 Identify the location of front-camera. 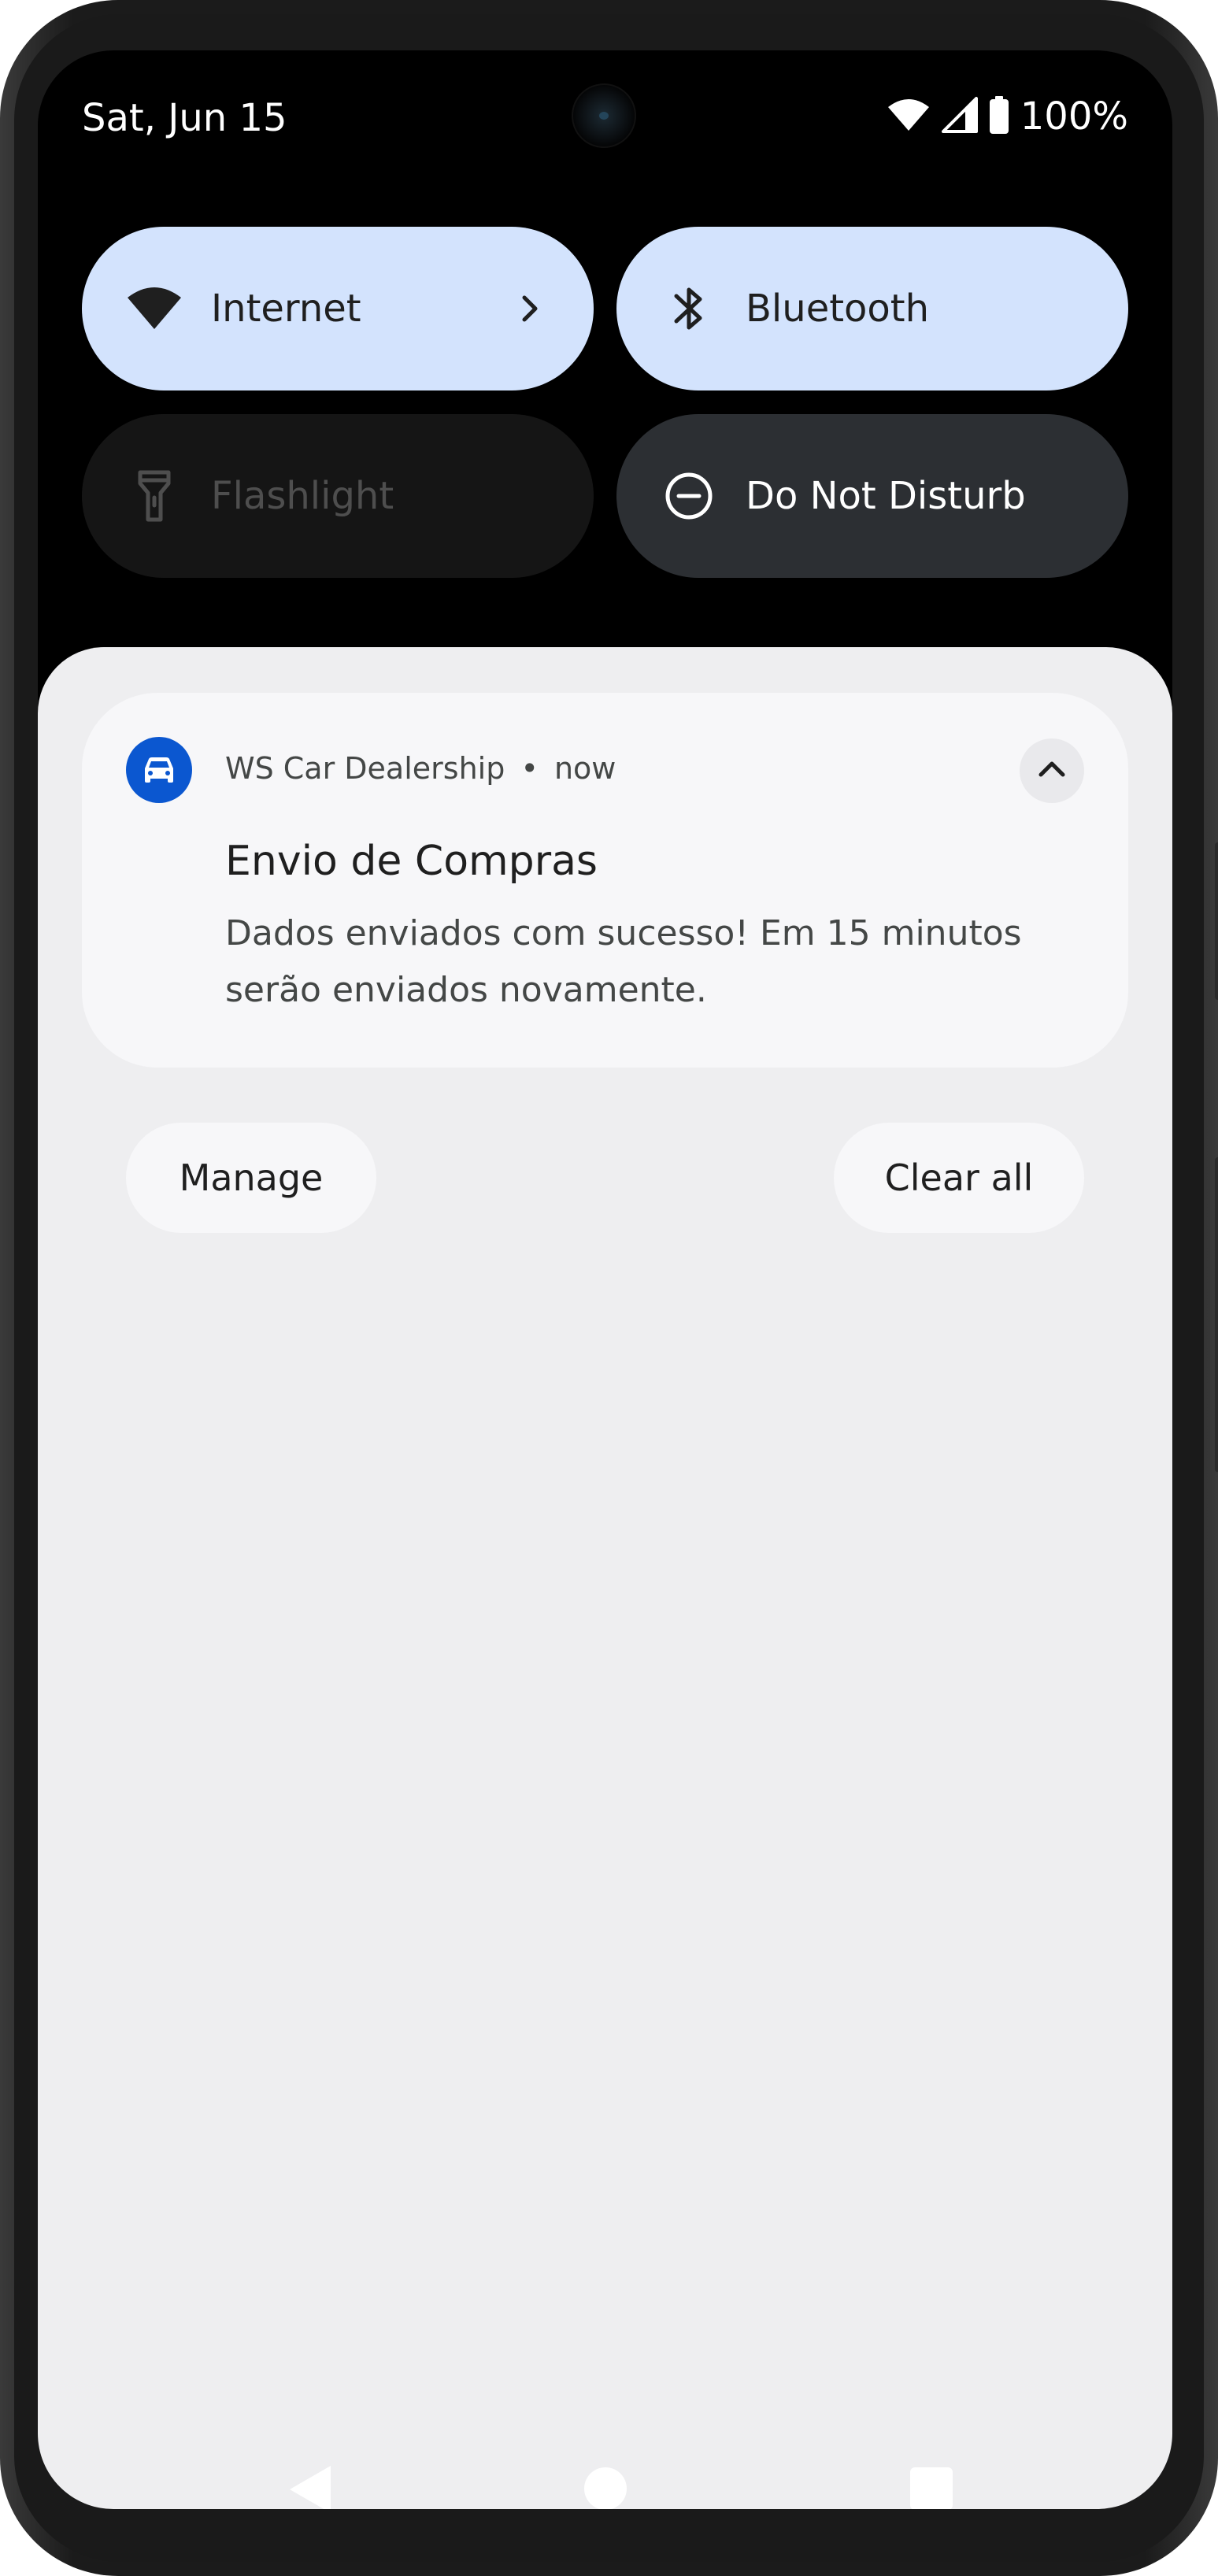
(604, 115).